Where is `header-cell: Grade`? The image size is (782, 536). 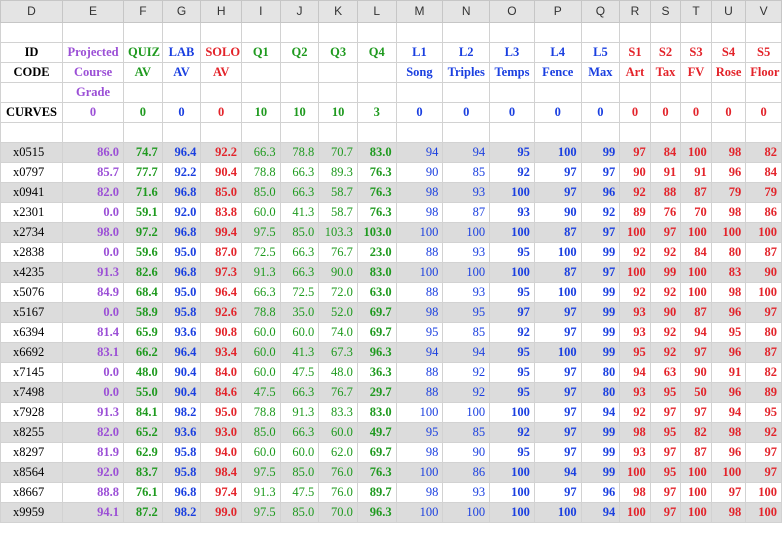 header-cell: Grade is located at coordinates (93, 92).